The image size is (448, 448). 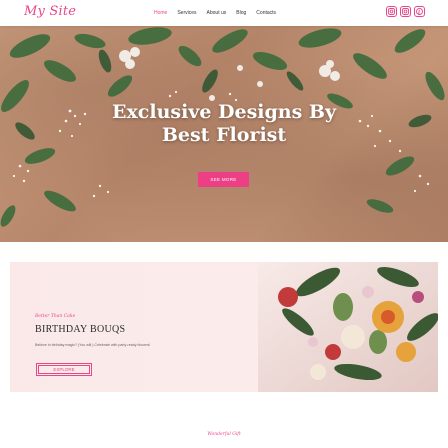 I want to click on next-section-subtitle: Wonderful Gift, so click(x=224, y=434).